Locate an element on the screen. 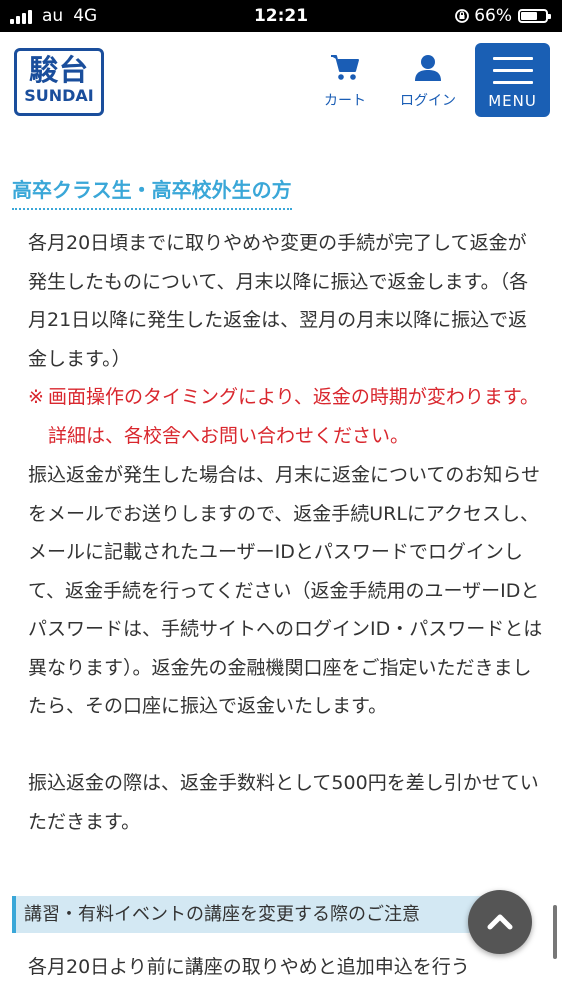  chevron-up-icon is located at coordinates (500, 922).